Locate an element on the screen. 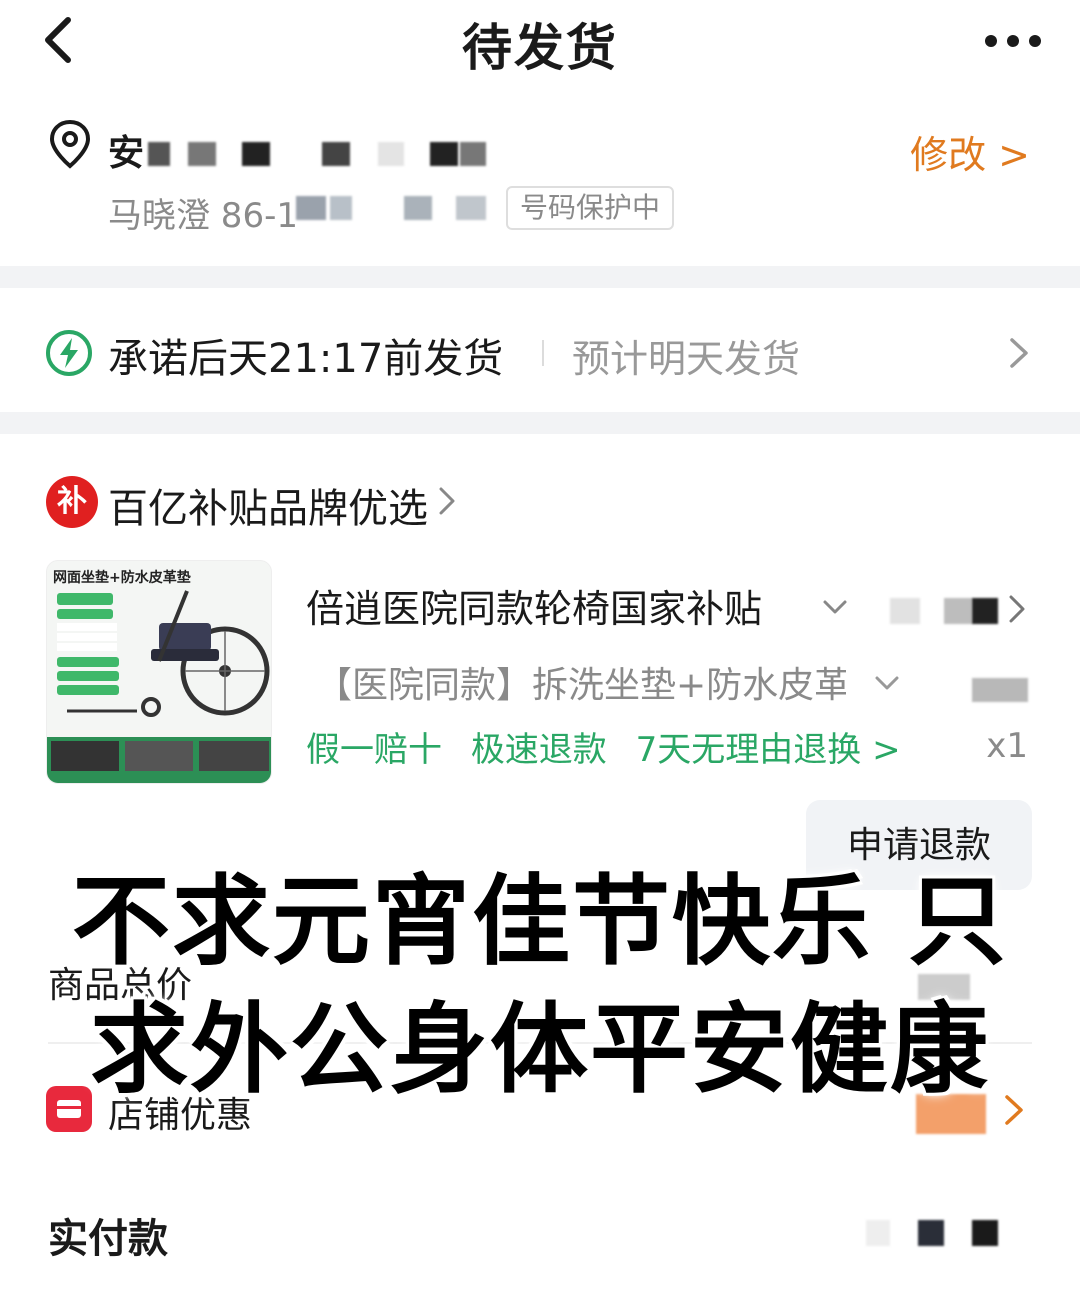  shipping-address: 安 马晓澄 86-1 号码保护中 修改 > is located at coordinates (540, 183).